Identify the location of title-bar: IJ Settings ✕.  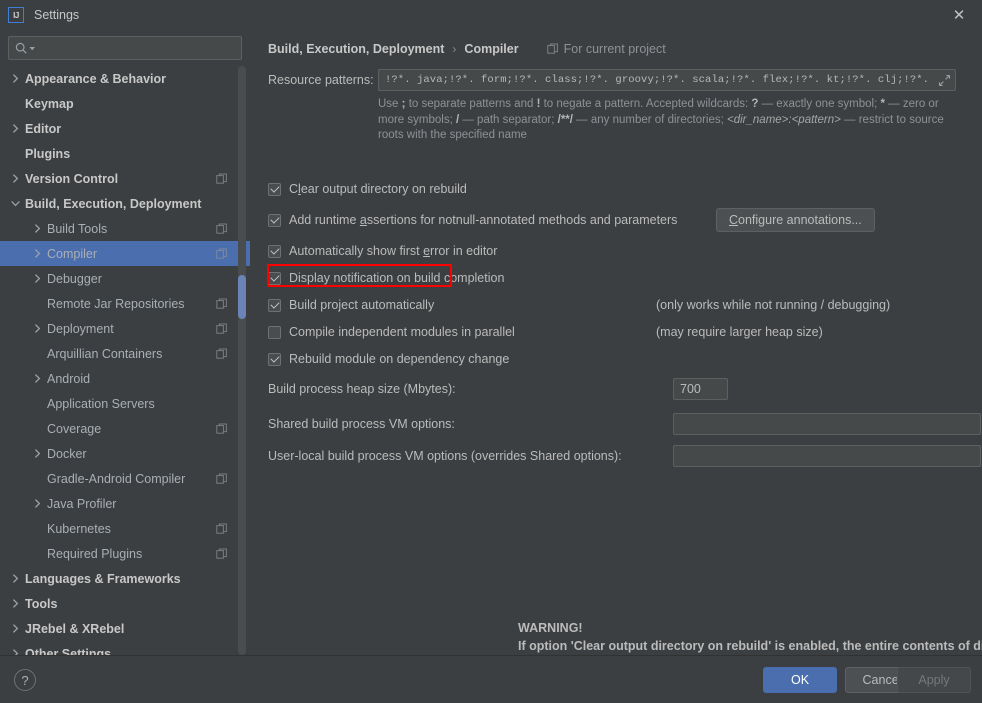
(491, 15).